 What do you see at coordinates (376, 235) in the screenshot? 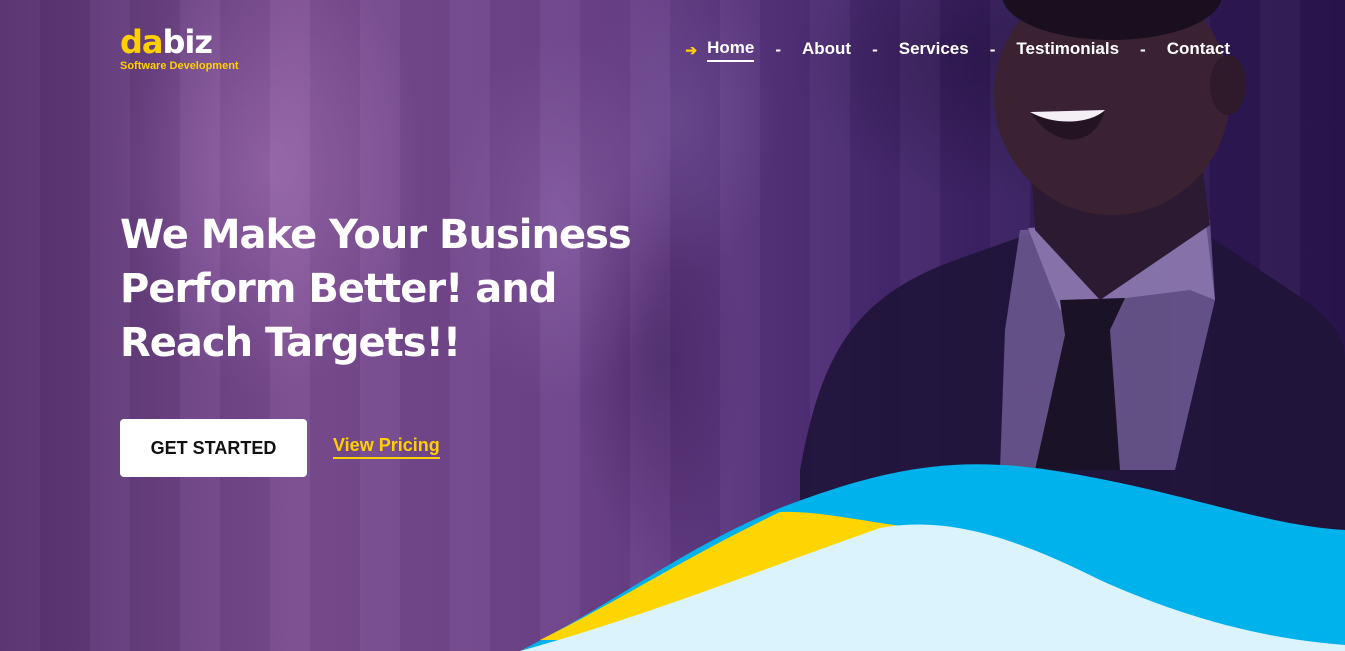
I see `headline-line-1: We Make Your Business` at bounding box center [376, 235].